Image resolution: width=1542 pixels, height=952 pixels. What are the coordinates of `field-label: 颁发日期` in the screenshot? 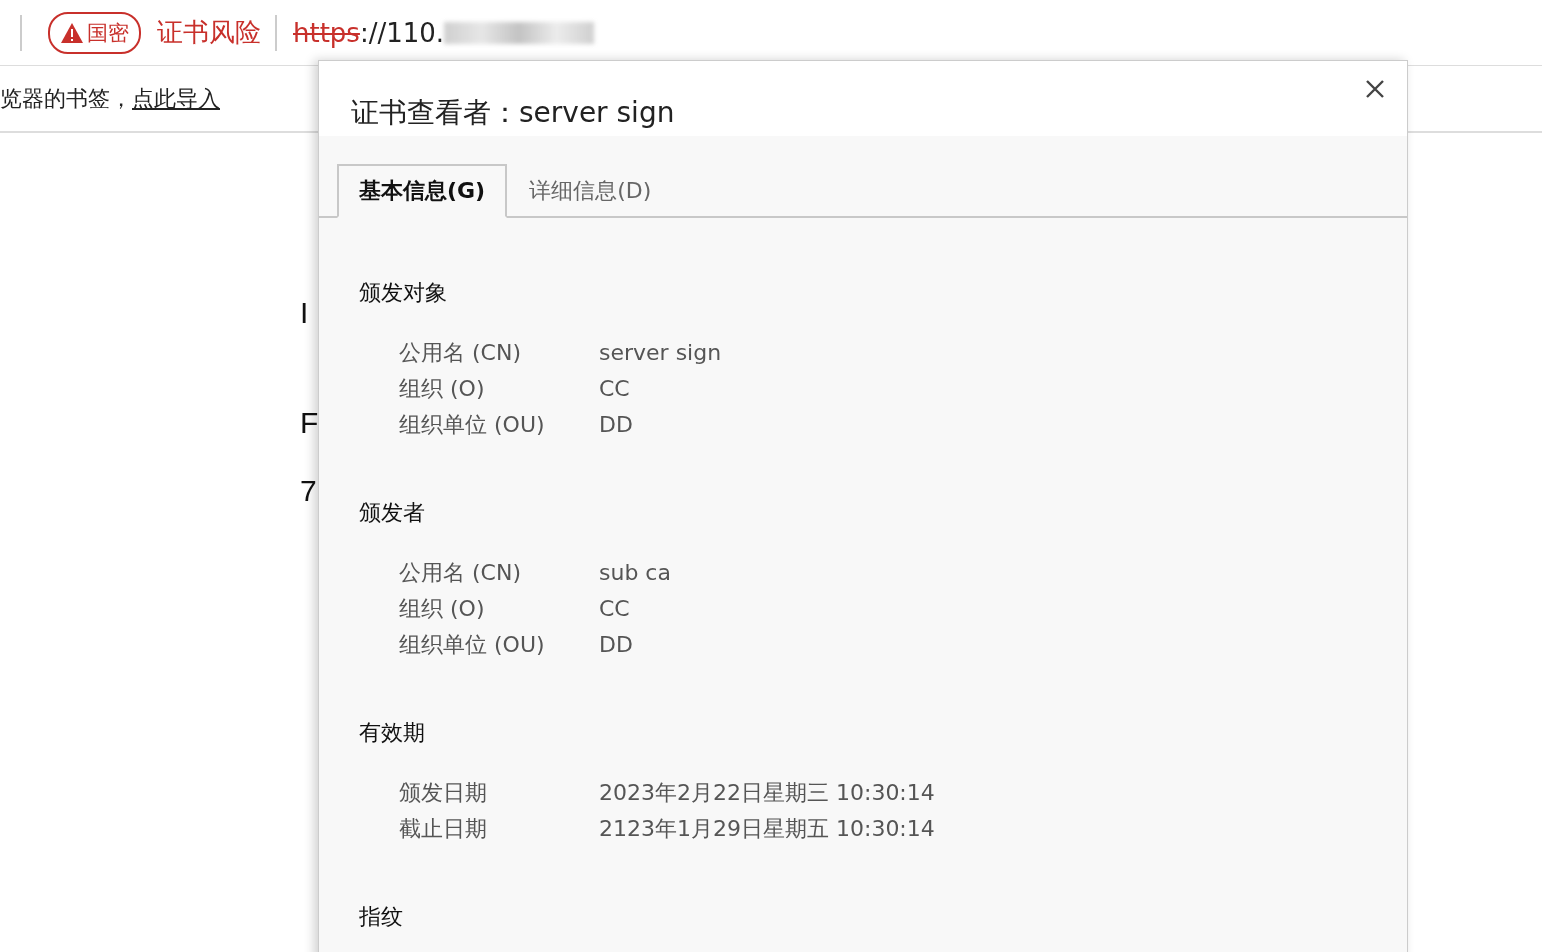 It's located at (443, 793).